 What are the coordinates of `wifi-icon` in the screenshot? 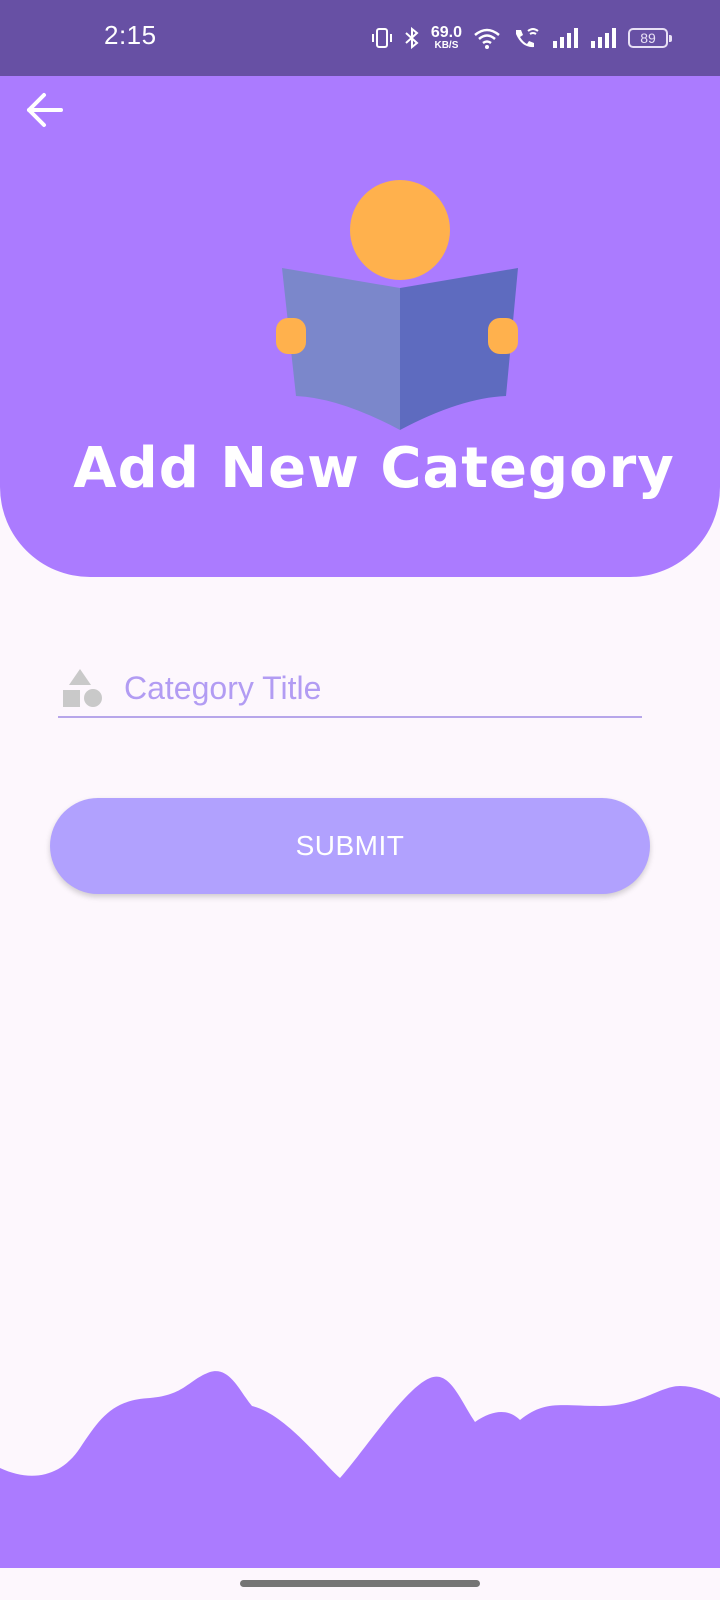 It's located at (487, 38).